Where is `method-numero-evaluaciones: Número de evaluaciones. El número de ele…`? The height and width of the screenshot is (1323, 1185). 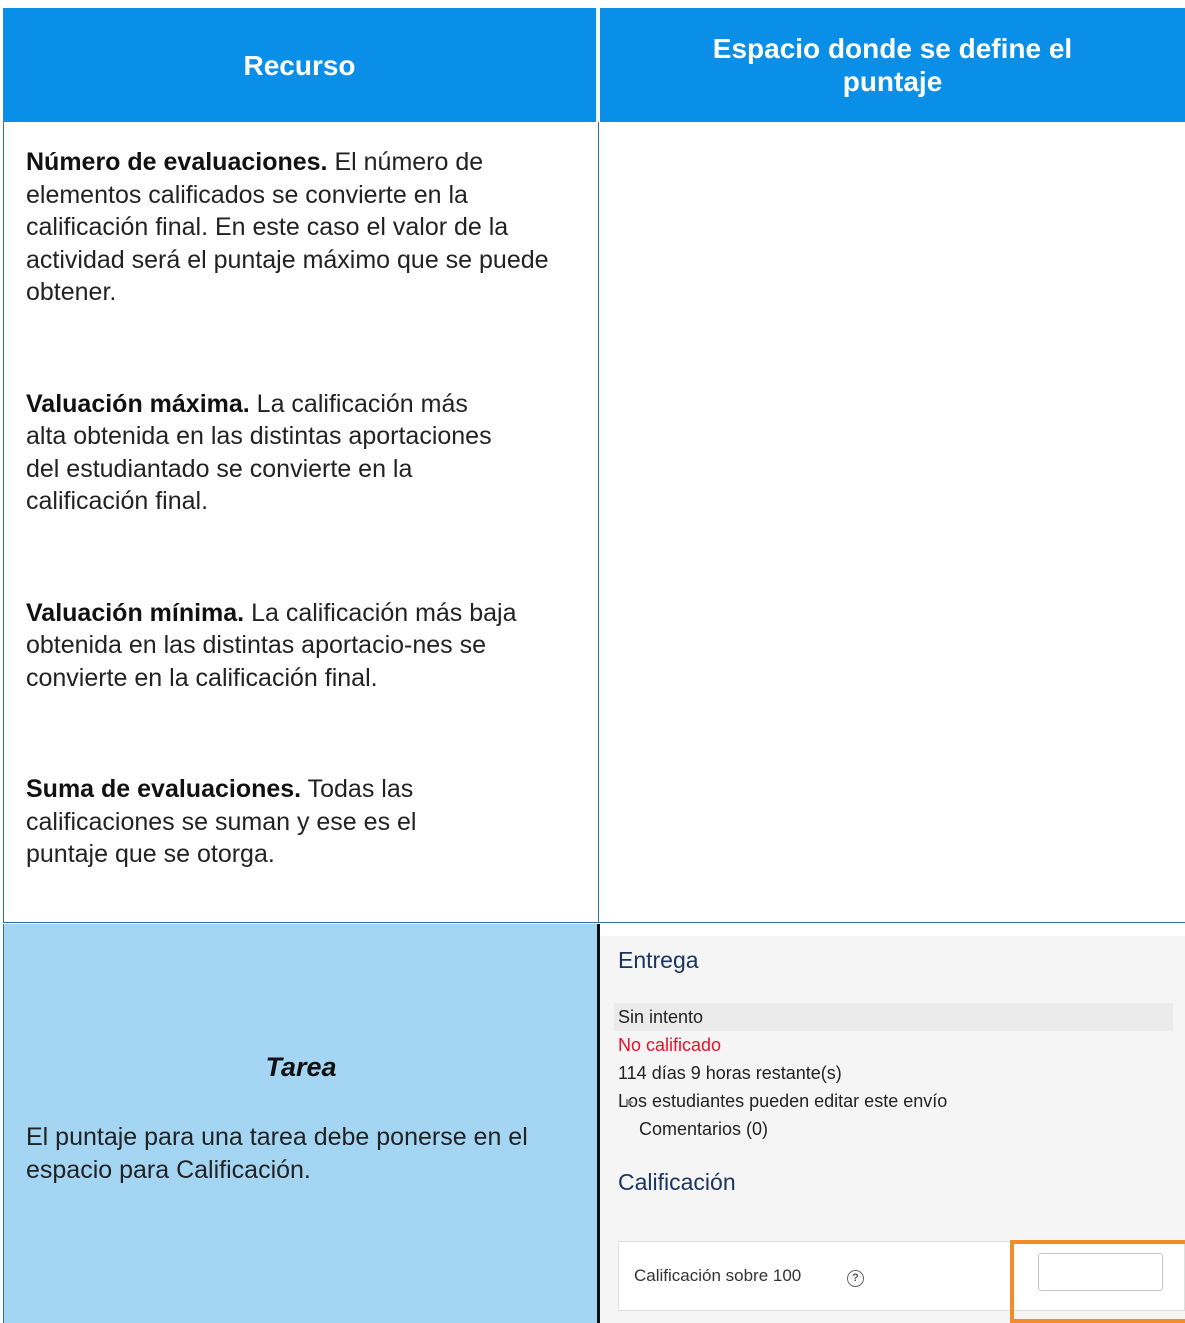
method-numero-evaluaciones: Número de evaluaciones. El número de ele… is located at coordinates (300, 227).